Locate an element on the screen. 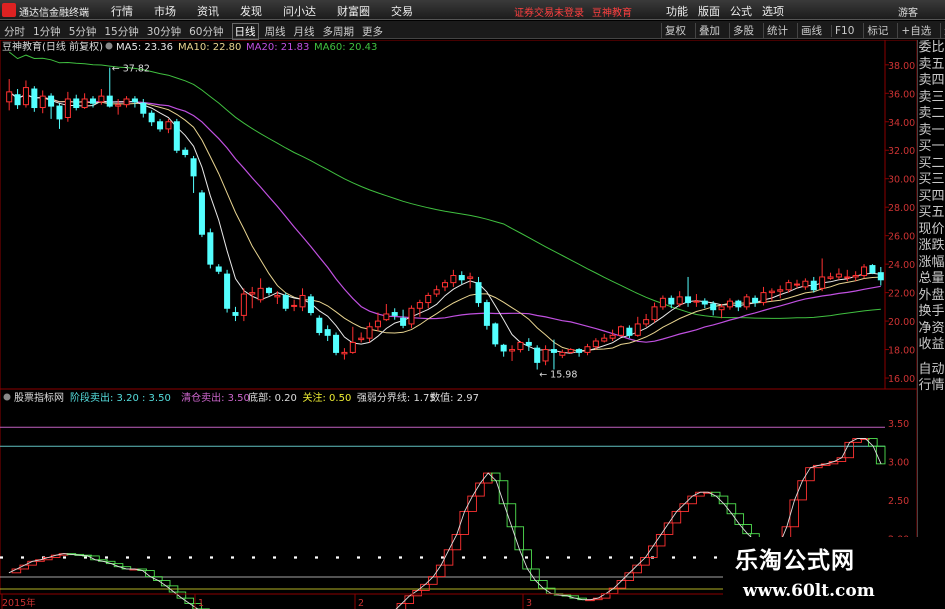 The image size is (945, 609). period-tab: 多周期 is located at coordinates (339, 31).